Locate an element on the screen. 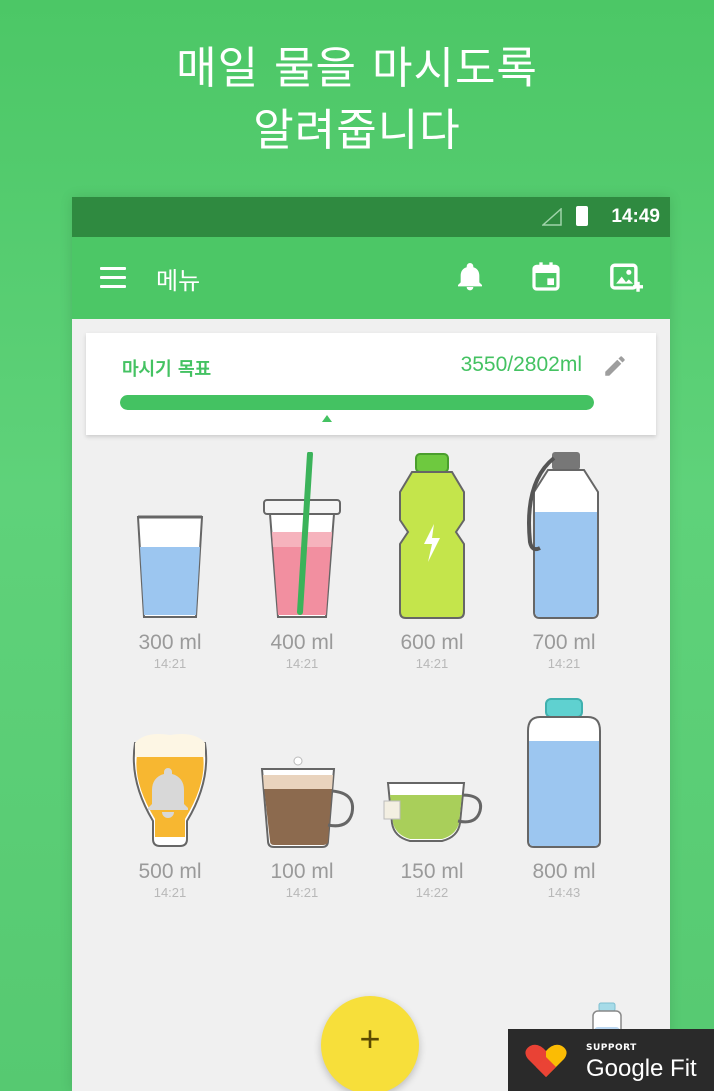 The width and height of the screenshot is (714, 1091). google-fit-badge: SUPPORT Google Fit is located at coordinates (611, 1060).